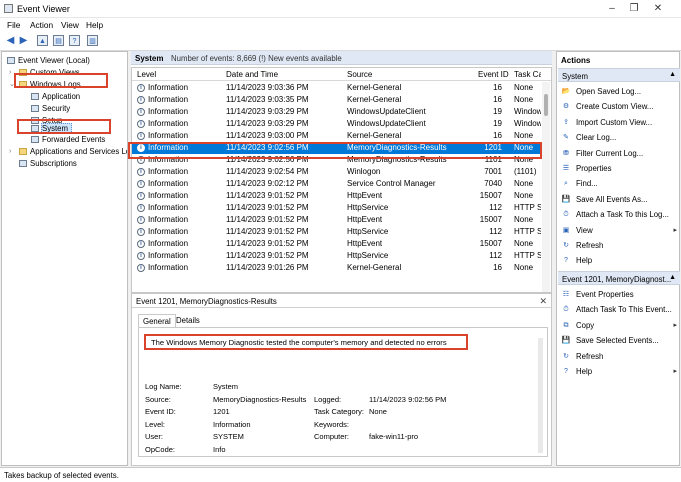  I want to click on tree-item-forwarded-events: Forwarded Events, so click(68, 139).